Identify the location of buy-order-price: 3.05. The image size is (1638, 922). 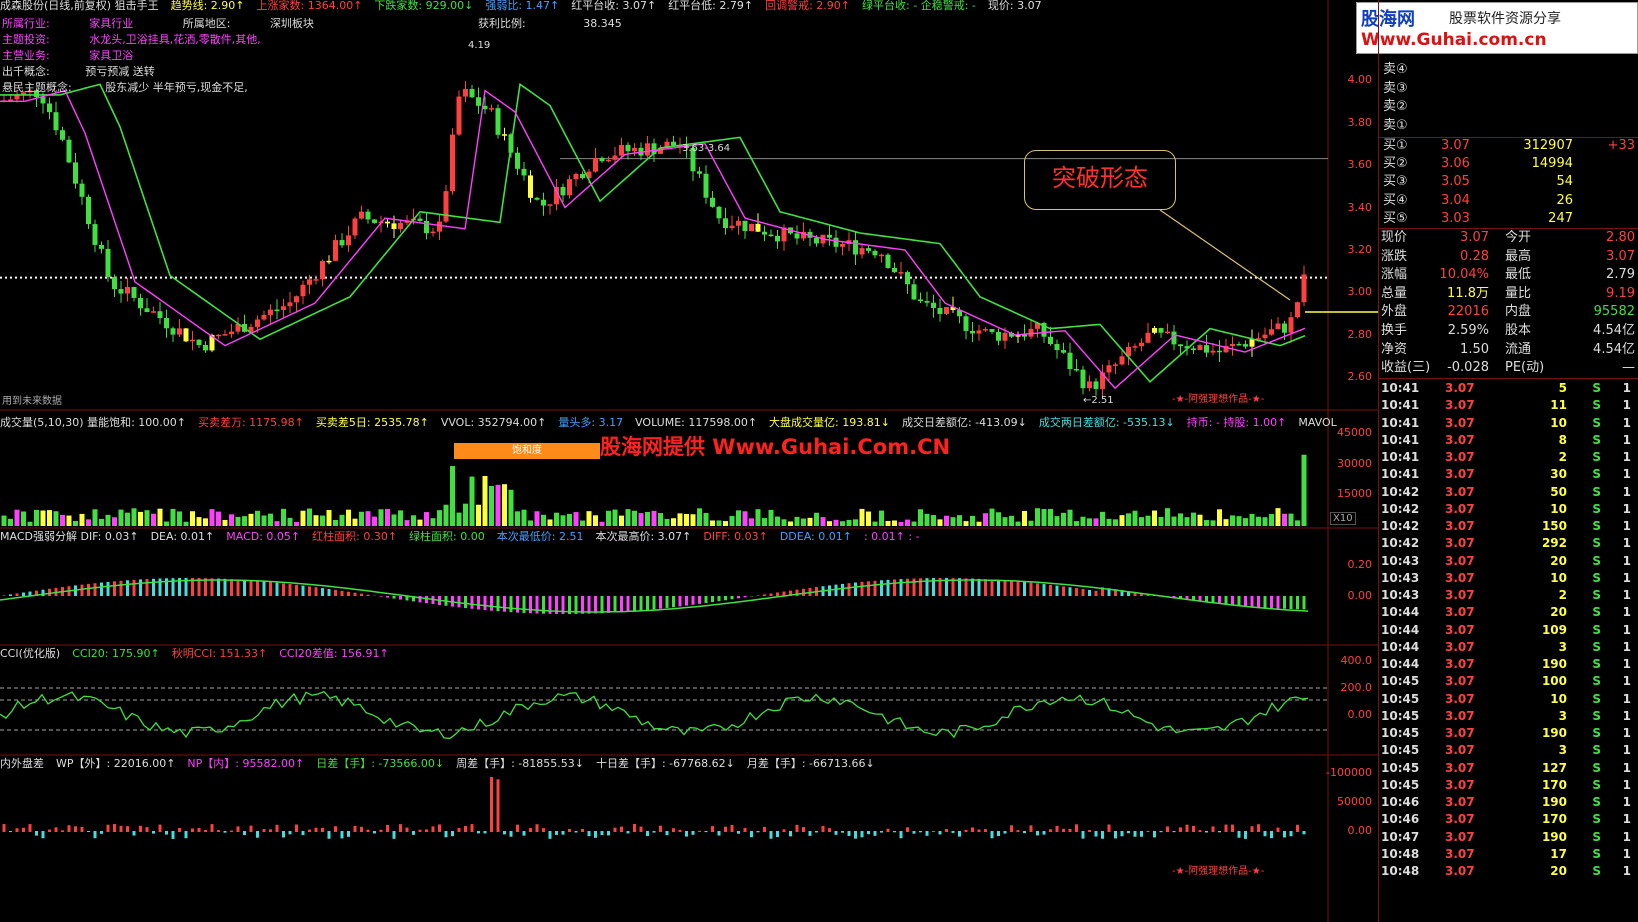
(1455, 182).